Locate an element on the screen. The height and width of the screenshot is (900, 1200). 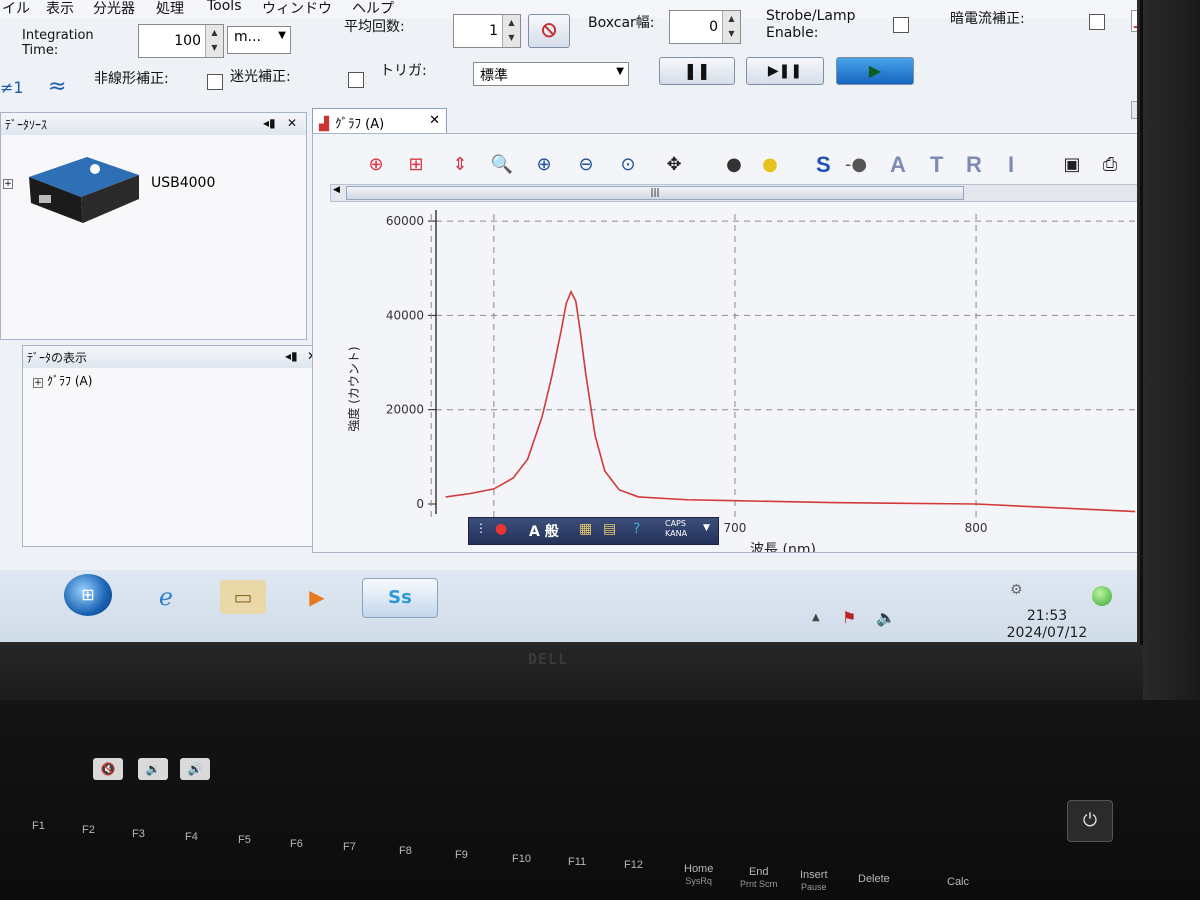
zoom-in-icon: ⊕ is located at coordinates (544, 164).